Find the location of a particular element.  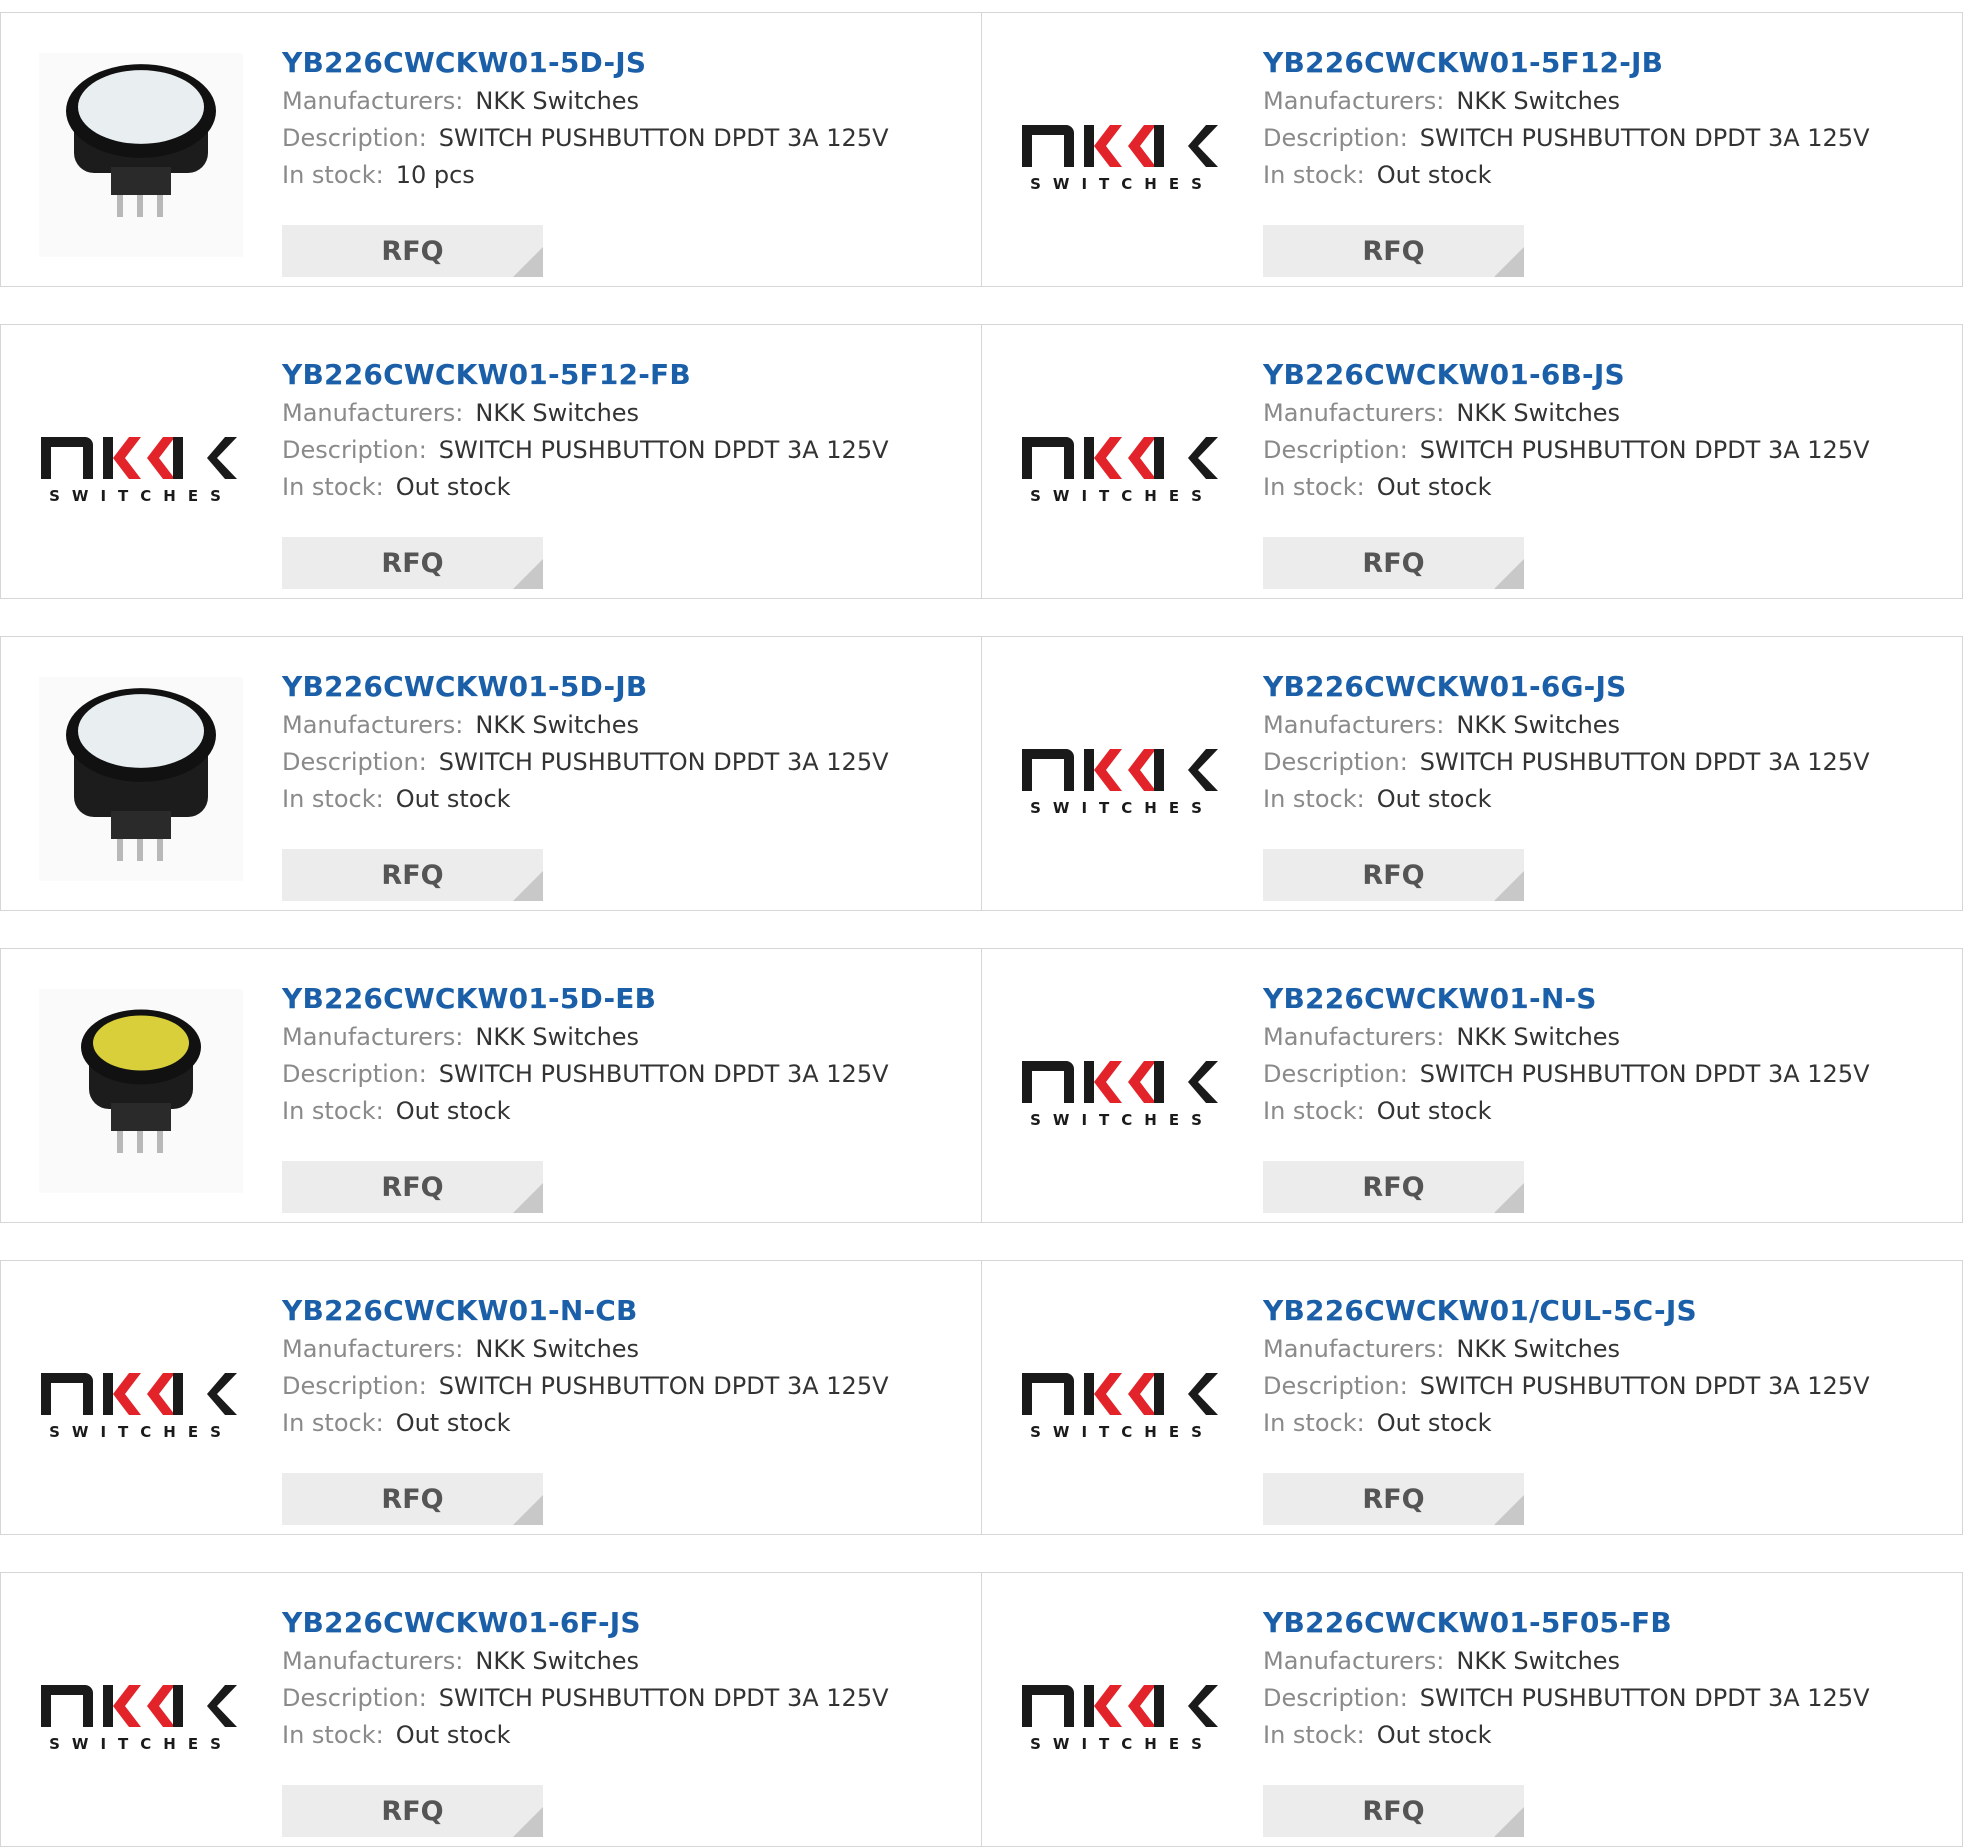

yellow-pushbutton-image is located at coordinates (141, 1091).